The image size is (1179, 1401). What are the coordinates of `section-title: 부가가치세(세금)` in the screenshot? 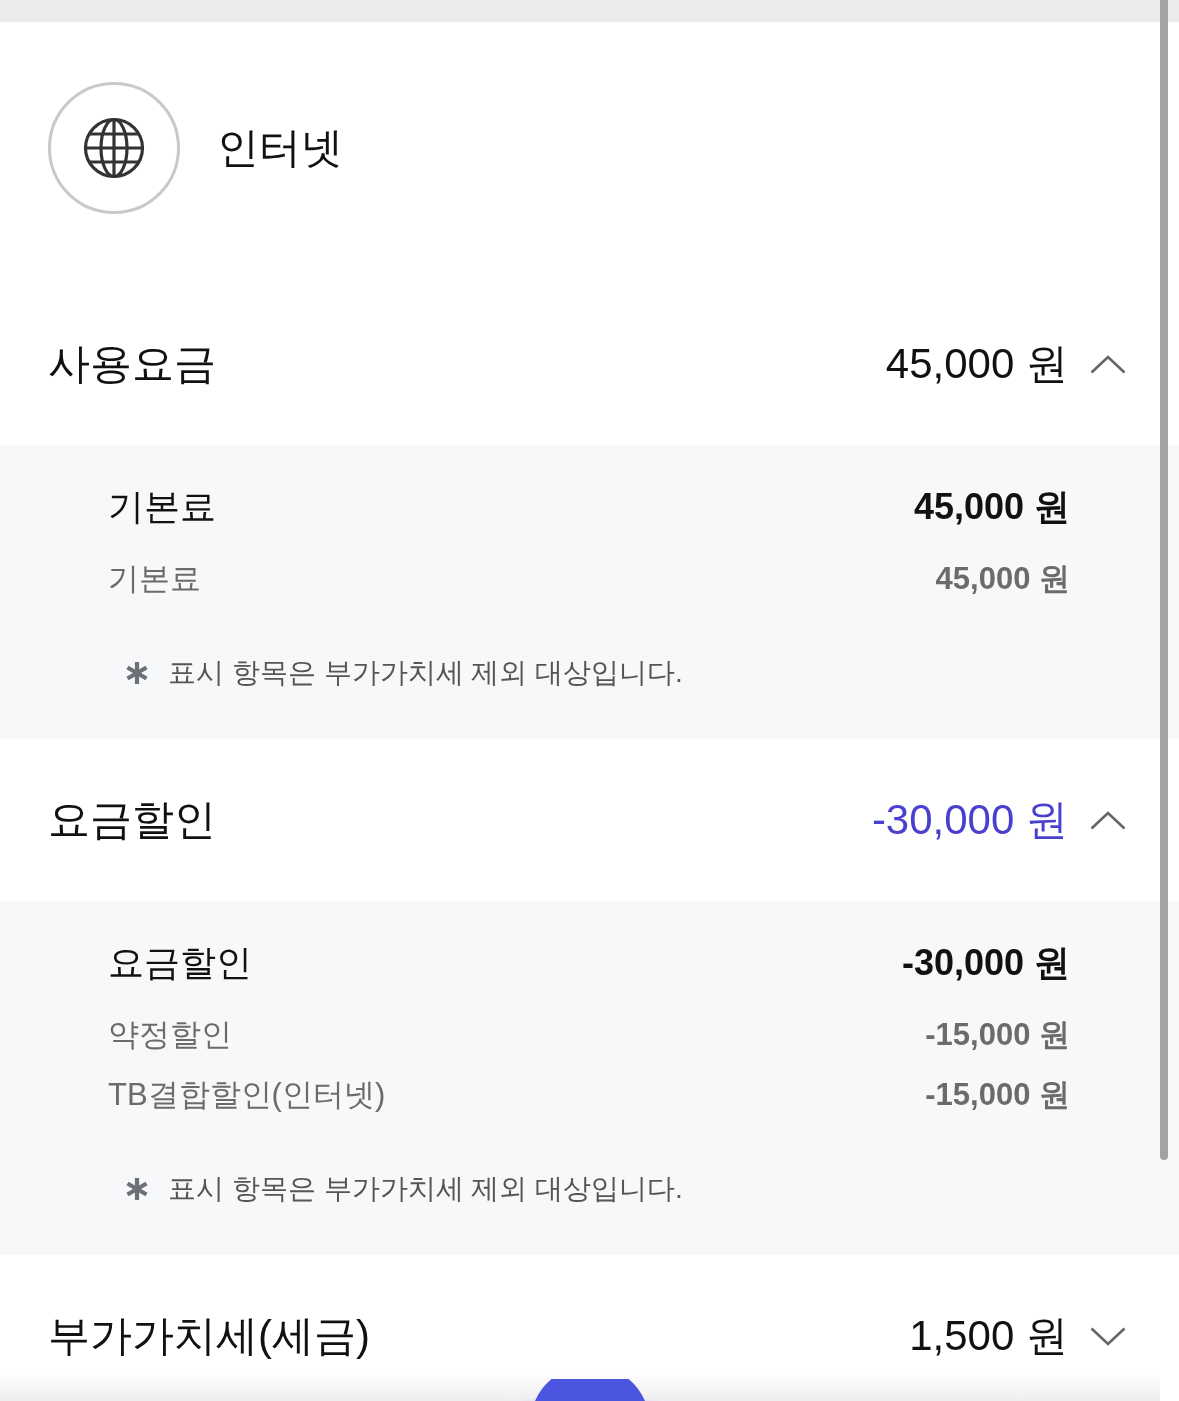 It's located at (209, 1336).